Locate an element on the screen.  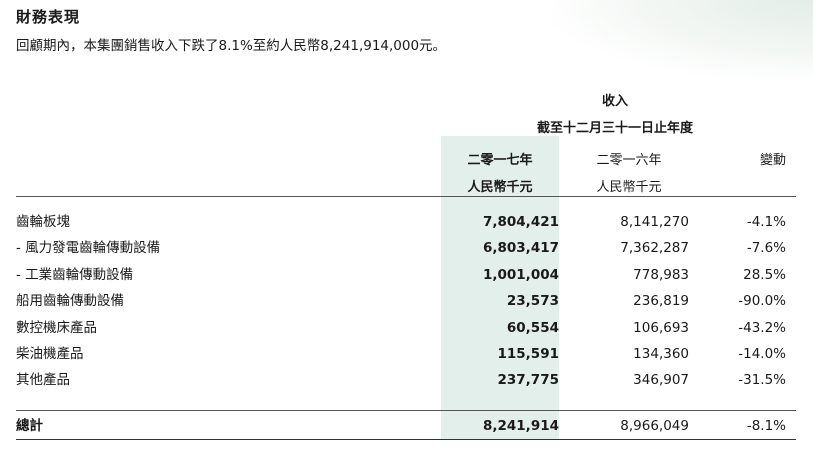
row-value-2017: 60,554 is located at coordinates (532, 327).